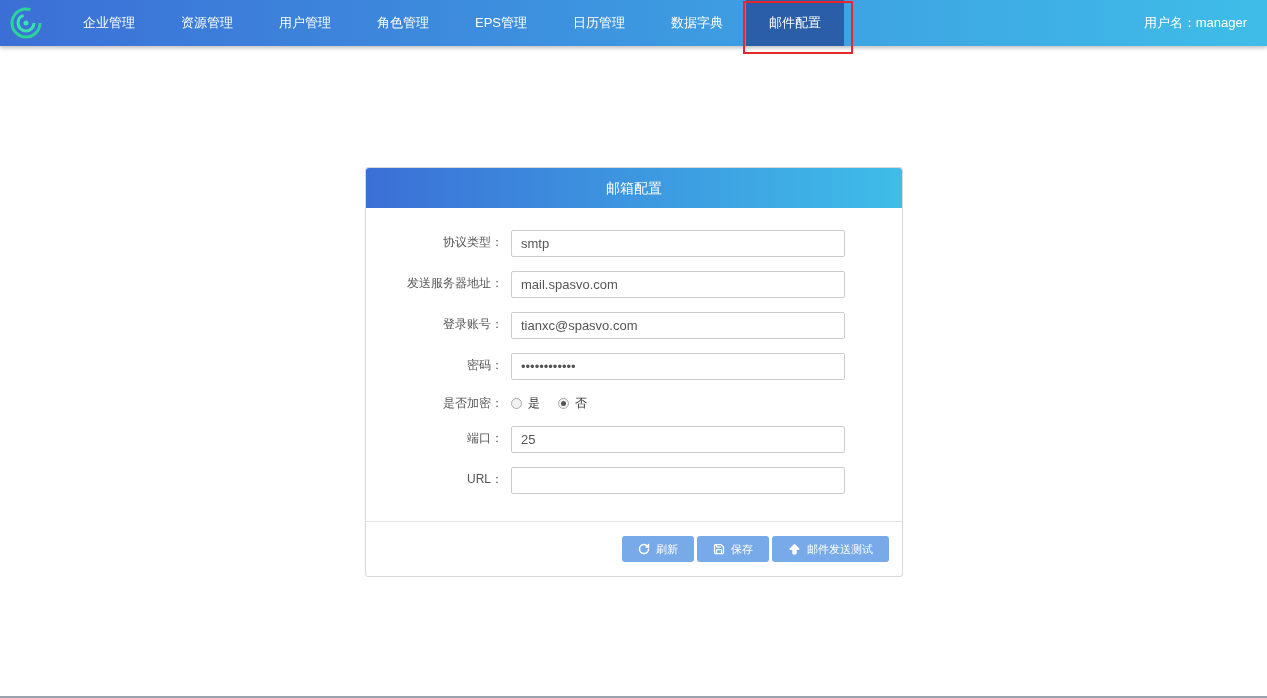  Describe the element at coordinates (26, 23) in the screenshot. I see `swirl-logo-icon` at that location.